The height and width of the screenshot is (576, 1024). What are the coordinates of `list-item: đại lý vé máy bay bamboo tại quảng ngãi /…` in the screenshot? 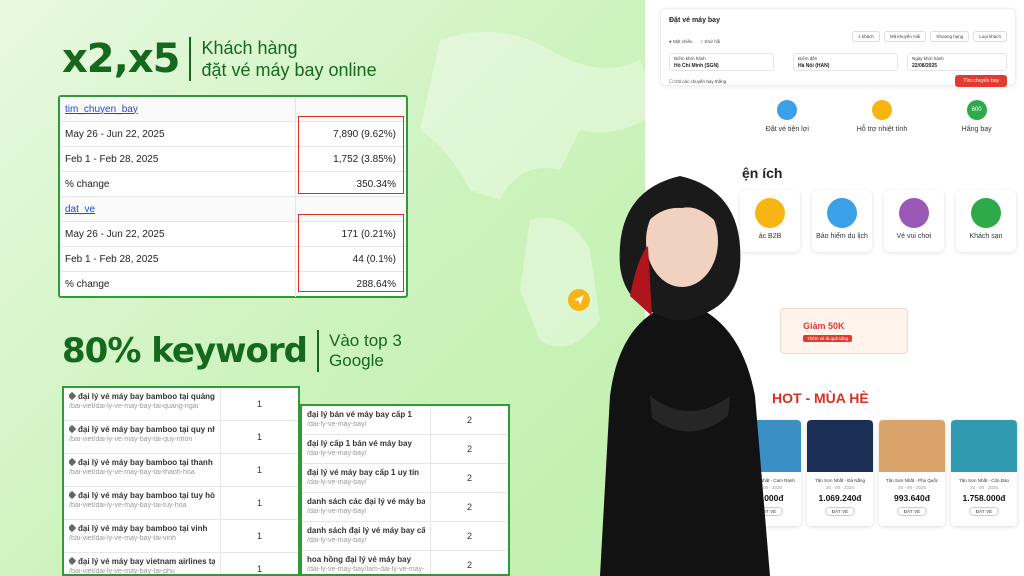 It's located at (181, 404).